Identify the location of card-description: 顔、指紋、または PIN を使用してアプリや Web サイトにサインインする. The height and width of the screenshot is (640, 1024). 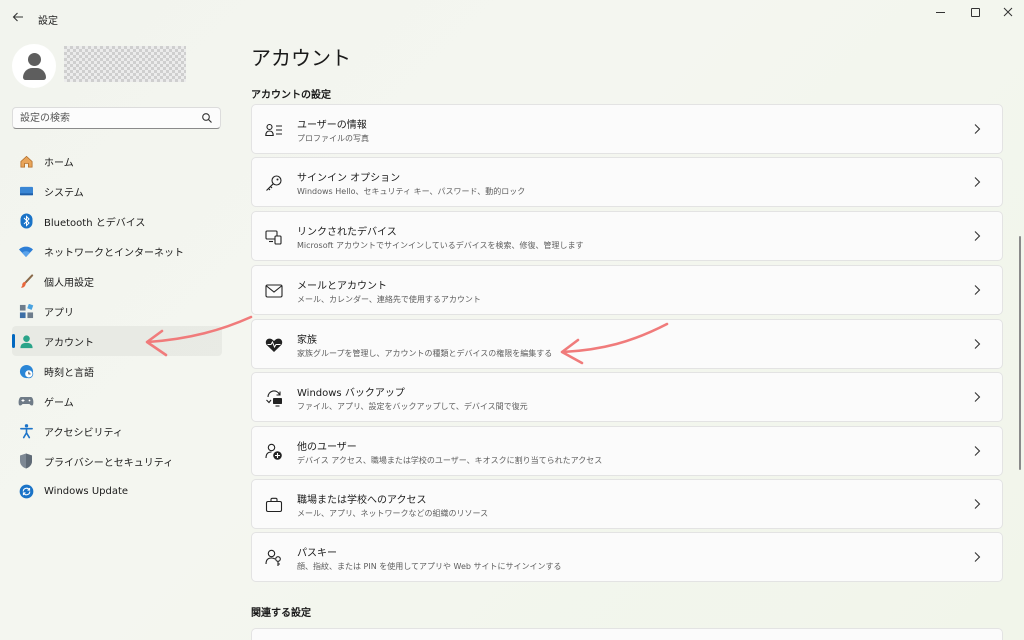
(429, 566).